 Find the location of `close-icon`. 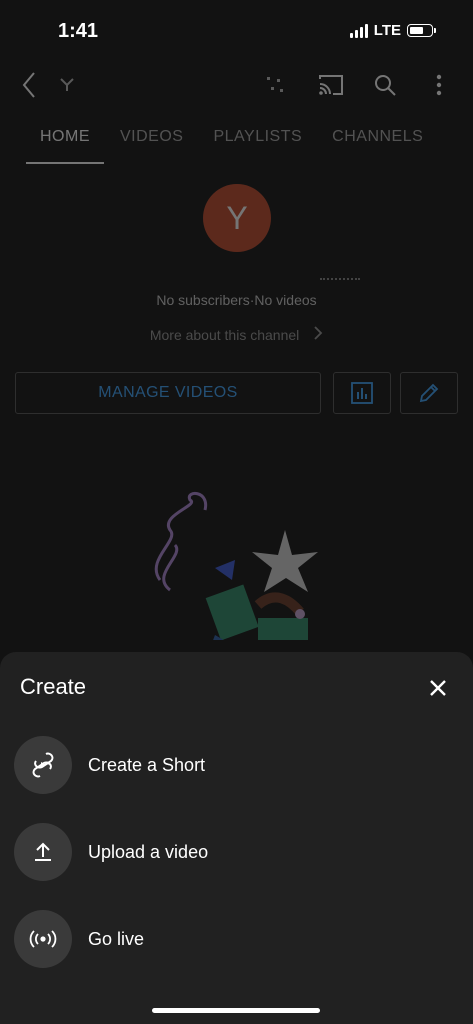

close-icon is located at coordinates (438, 688).